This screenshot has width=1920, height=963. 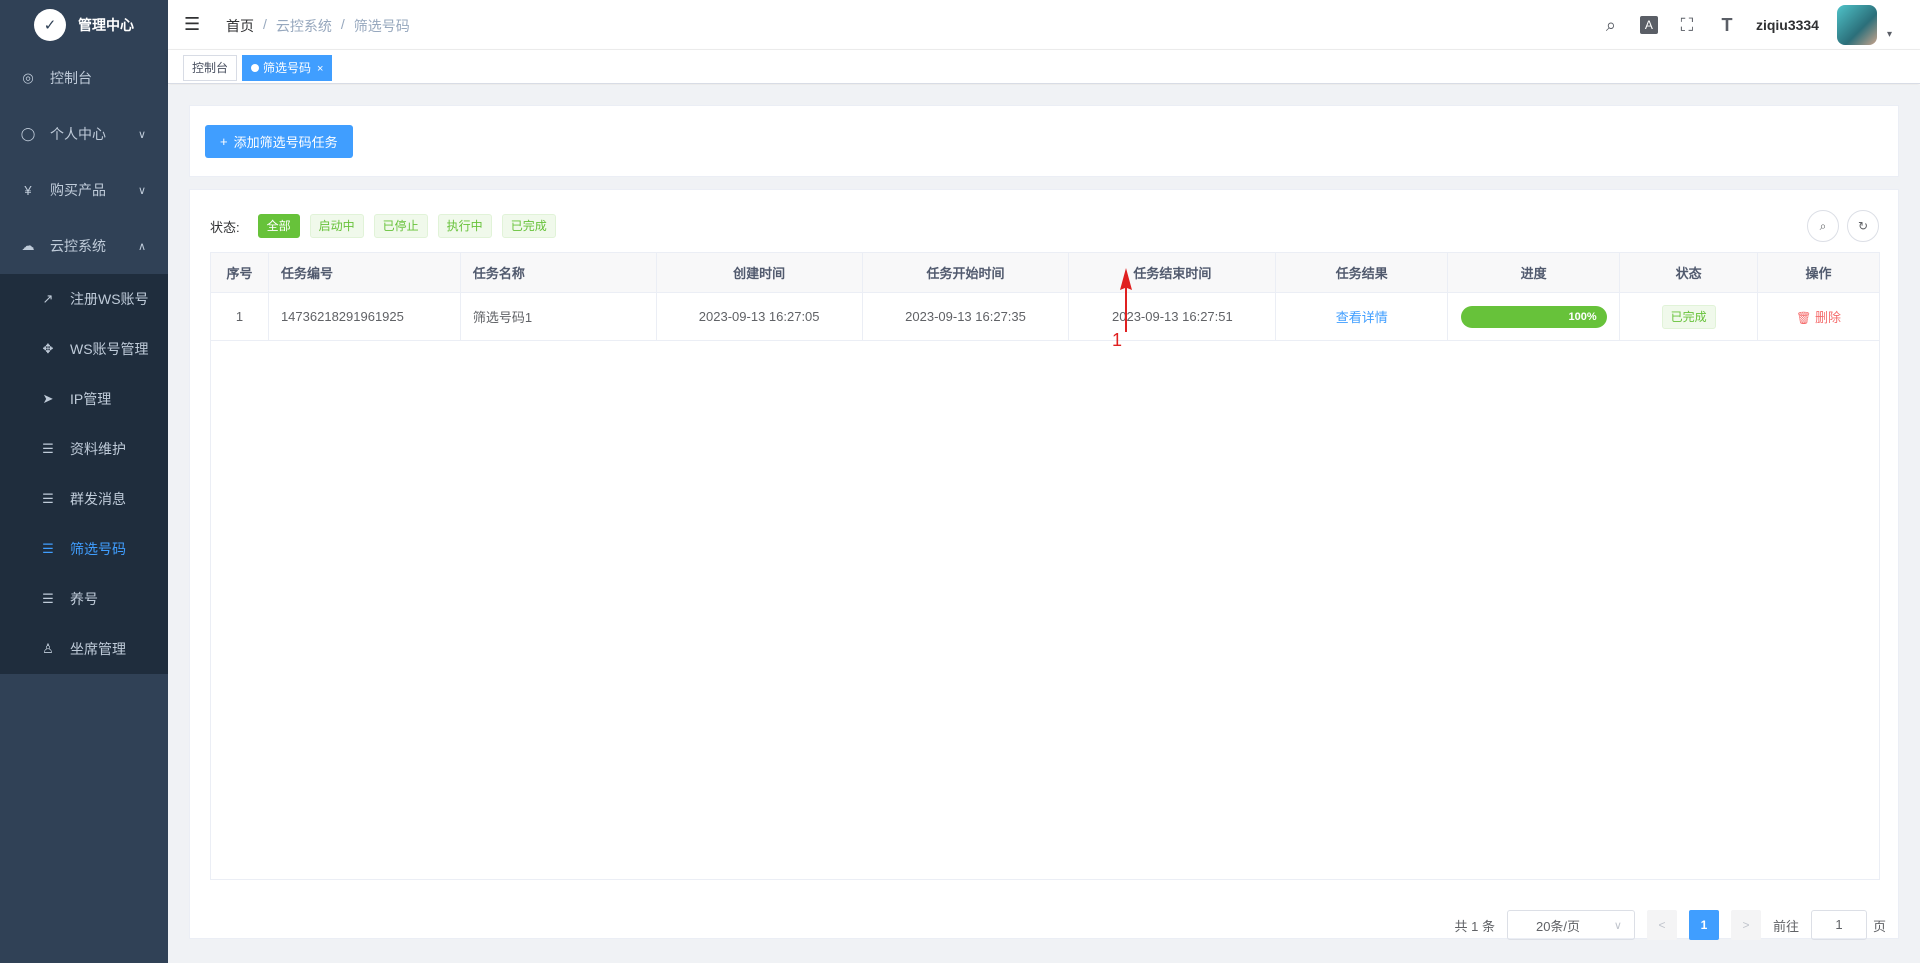 What do you see at coordinates (285, 142) in the screenshot?
I see `add-filter-task-label: 添加筛选号码任务` at bounding box center [285, 142].